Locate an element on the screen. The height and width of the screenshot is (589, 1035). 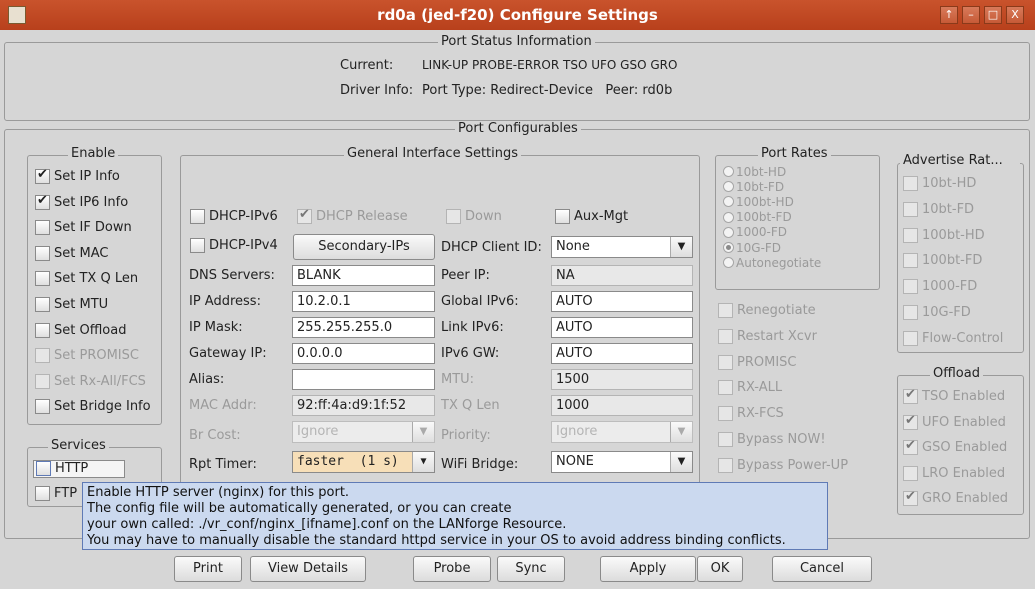
aux-mgt-checkbox is located at coordinates (562, 216).